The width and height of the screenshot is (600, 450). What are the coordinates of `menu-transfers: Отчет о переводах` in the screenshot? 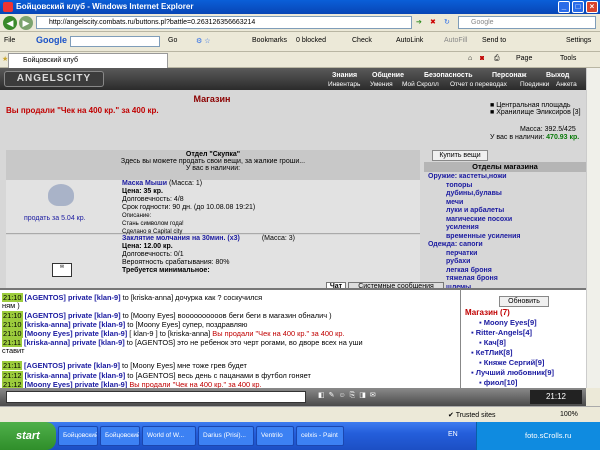 It's located at (478, 85).